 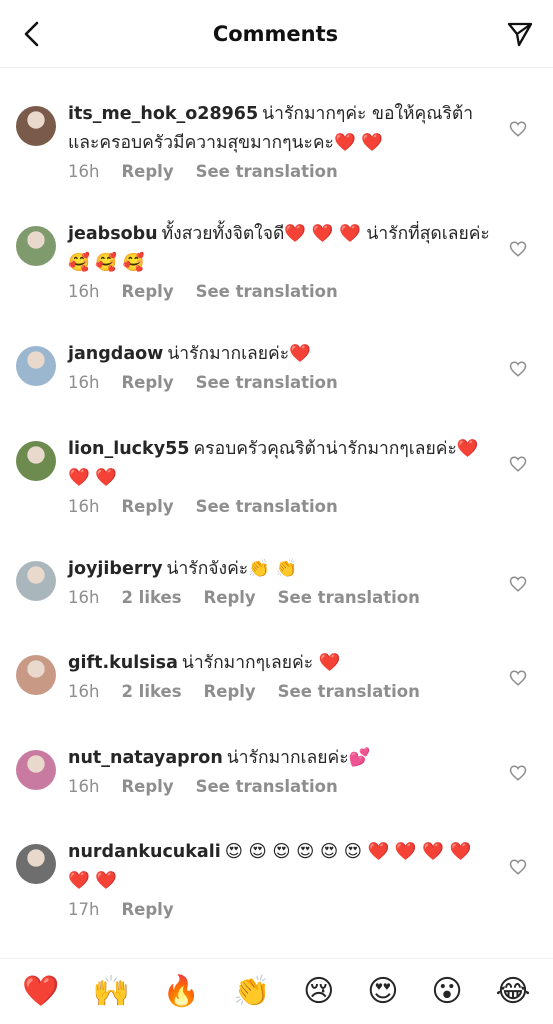 What do you see at coordinates (251, 991) in the screenshot?
I see `emoji-reaction-button: 👏` at bounding box center [251, 991].